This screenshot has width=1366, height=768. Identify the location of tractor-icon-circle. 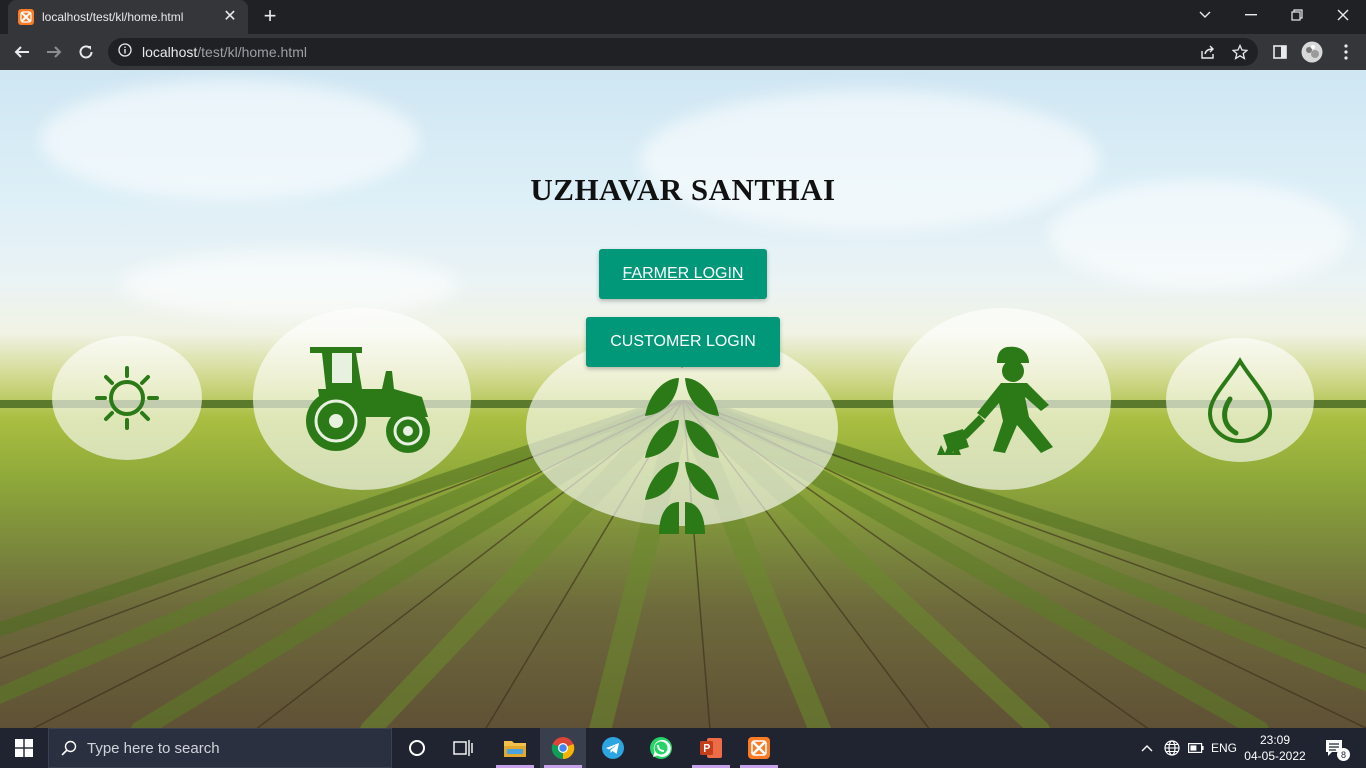
(362, 399).